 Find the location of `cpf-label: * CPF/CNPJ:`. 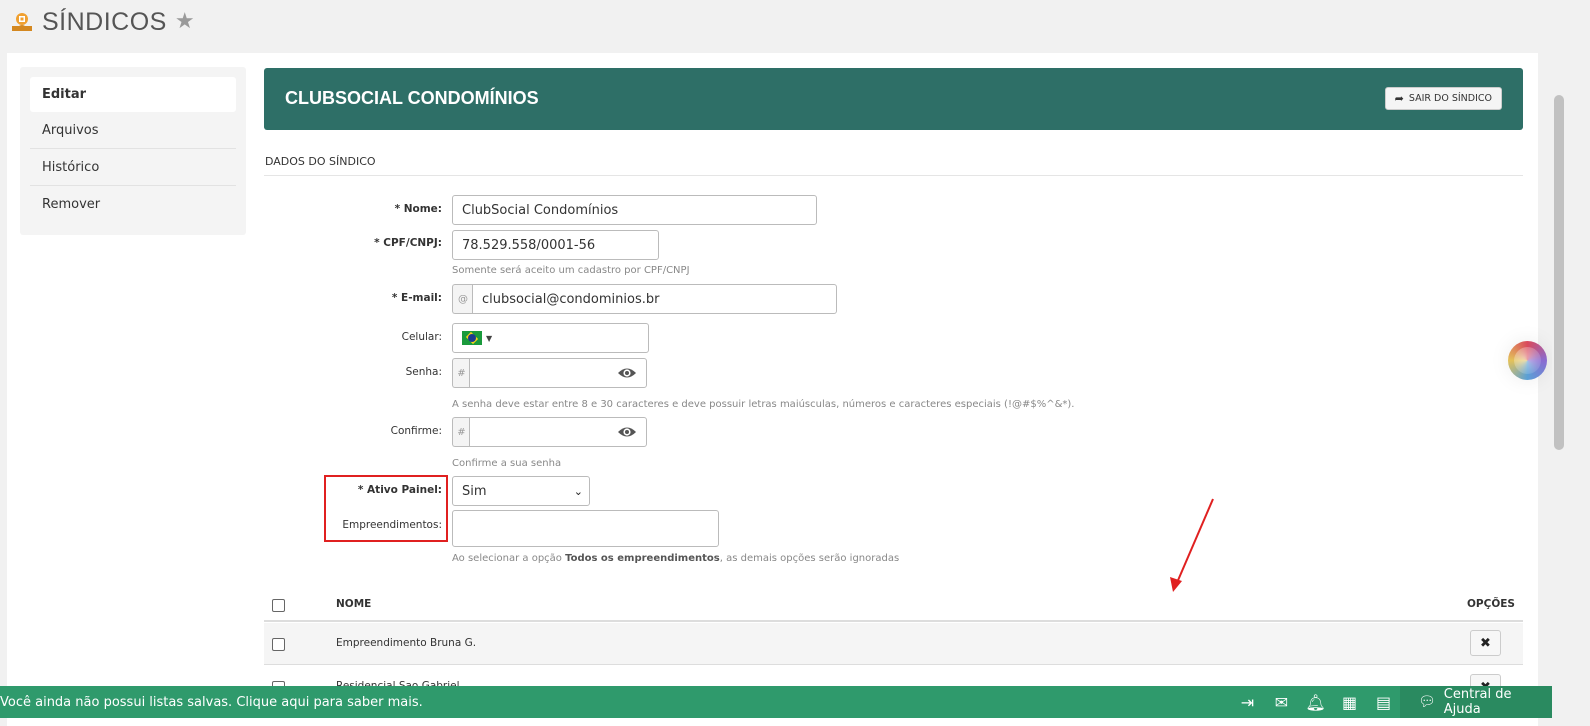

cpf-label: * CPF/CNPJ: is located at coordinates (408, 243).